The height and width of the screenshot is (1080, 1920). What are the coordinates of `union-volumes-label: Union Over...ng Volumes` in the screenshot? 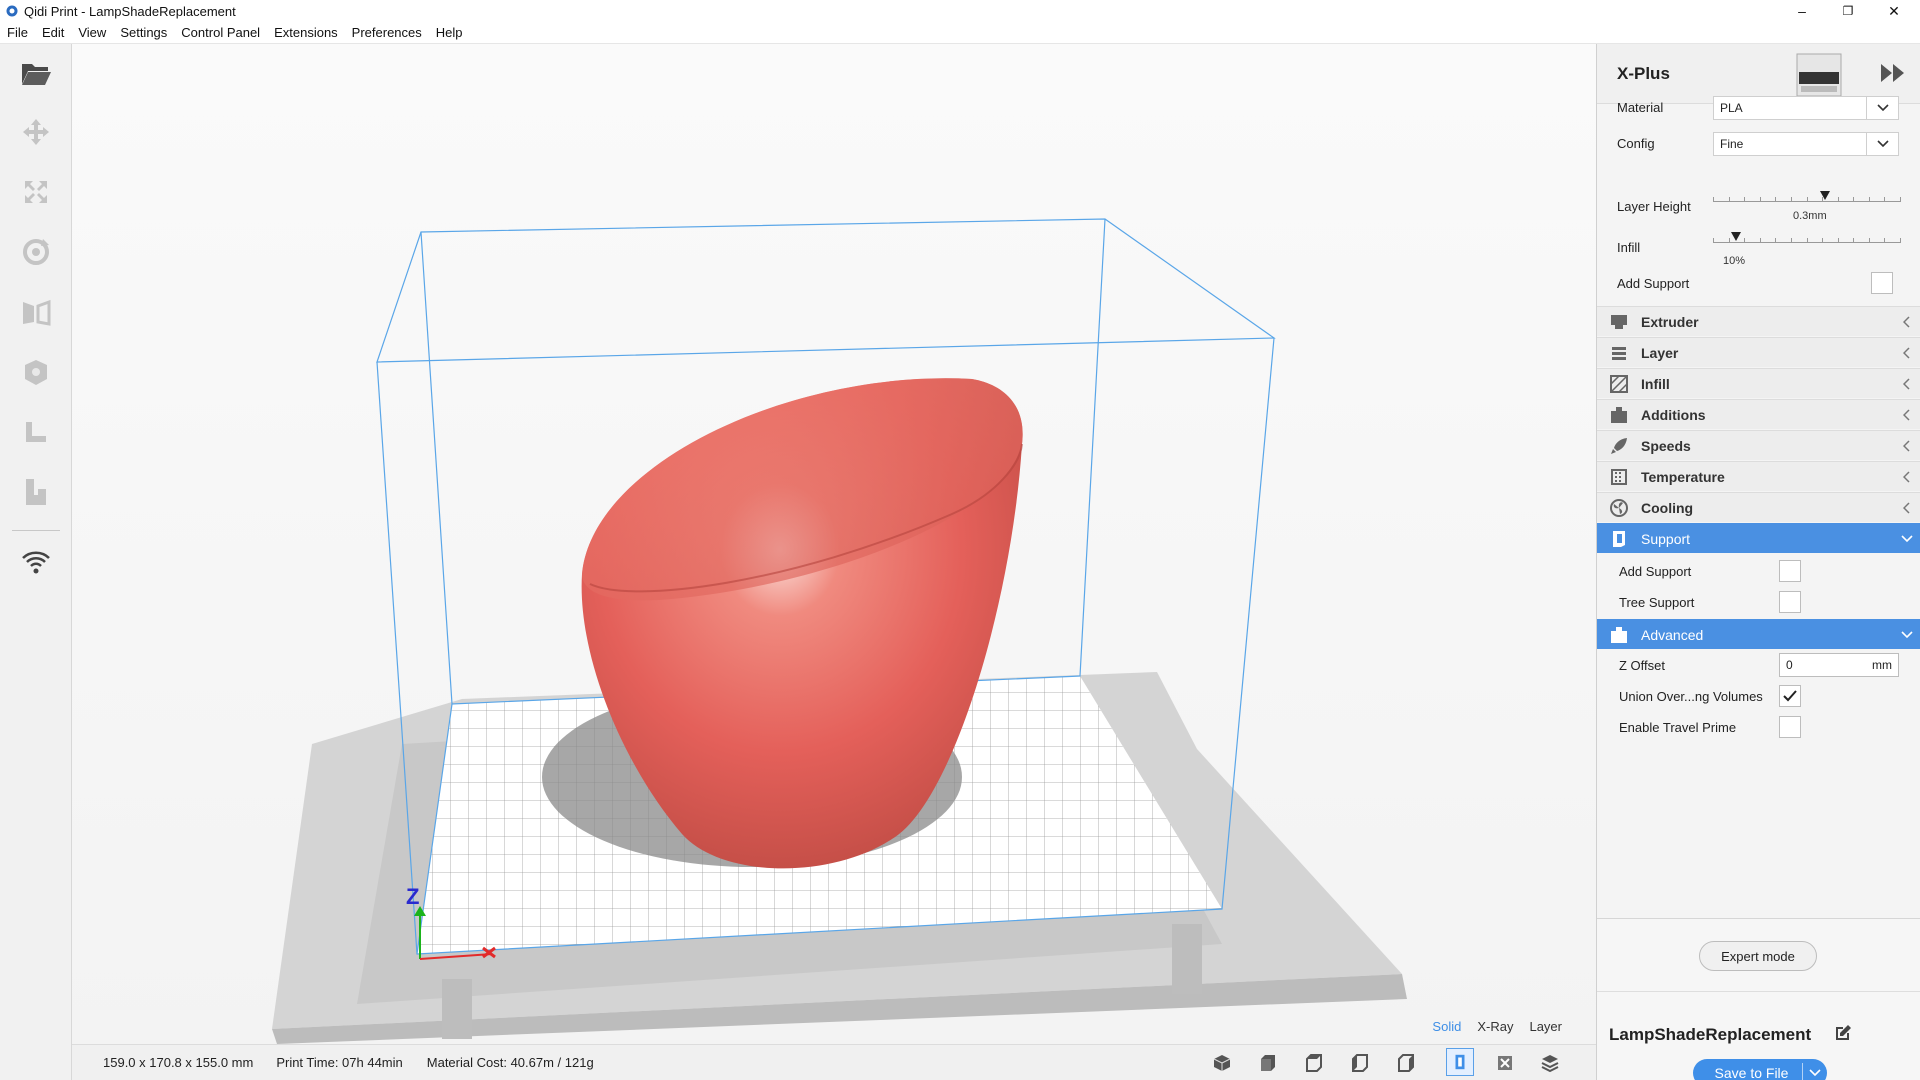 It's located at (1691, 696).